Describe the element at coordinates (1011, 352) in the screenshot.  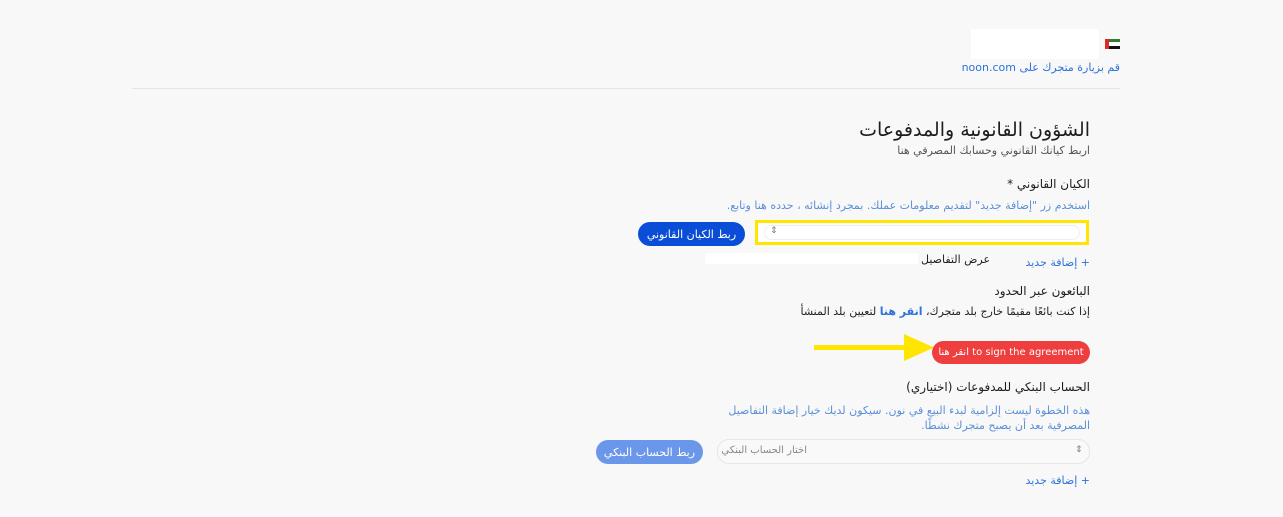
I see `sign-agreement-button: انقر هنا to sign the agreement` at that location.